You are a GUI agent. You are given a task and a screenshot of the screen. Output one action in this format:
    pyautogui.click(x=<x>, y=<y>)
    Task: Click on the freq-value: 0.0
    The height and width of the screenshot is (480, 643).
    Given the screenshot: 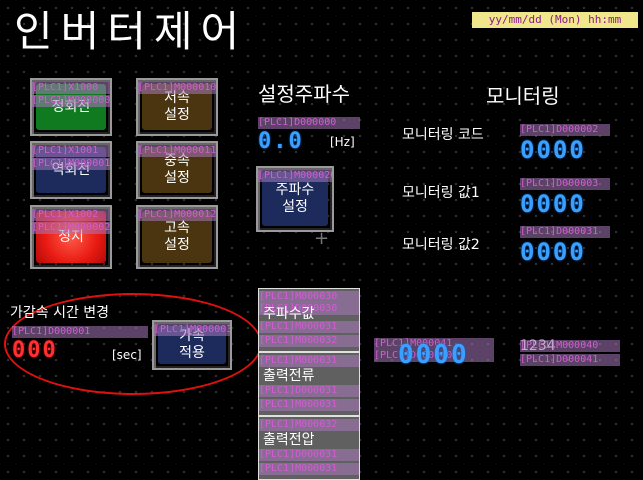 What is the action you would take?
    pyautogui.click(x=281, y=141)
    